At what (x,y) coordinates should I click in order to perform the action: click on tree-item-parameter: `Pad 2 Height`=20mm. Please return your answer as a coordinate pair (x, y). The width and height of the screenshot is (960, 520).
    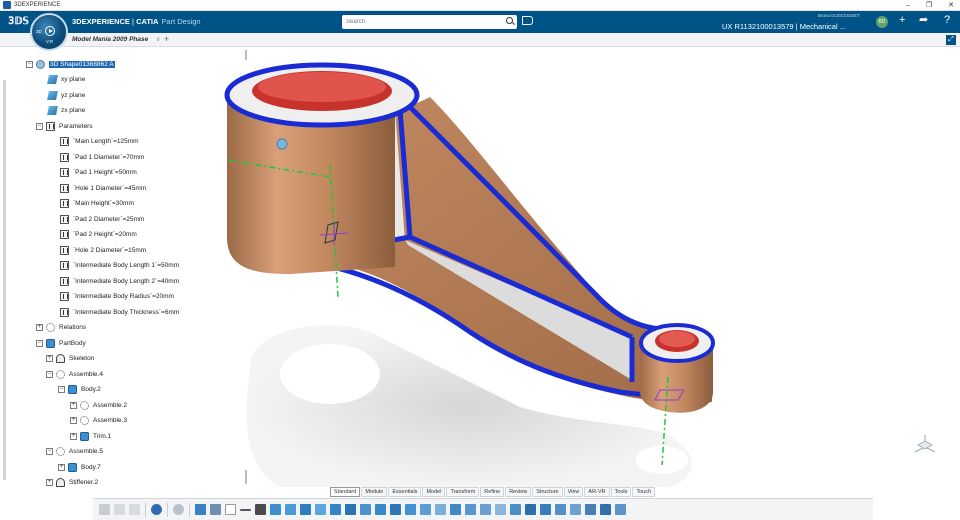
    Looking at the image, I should click on (98, 234).